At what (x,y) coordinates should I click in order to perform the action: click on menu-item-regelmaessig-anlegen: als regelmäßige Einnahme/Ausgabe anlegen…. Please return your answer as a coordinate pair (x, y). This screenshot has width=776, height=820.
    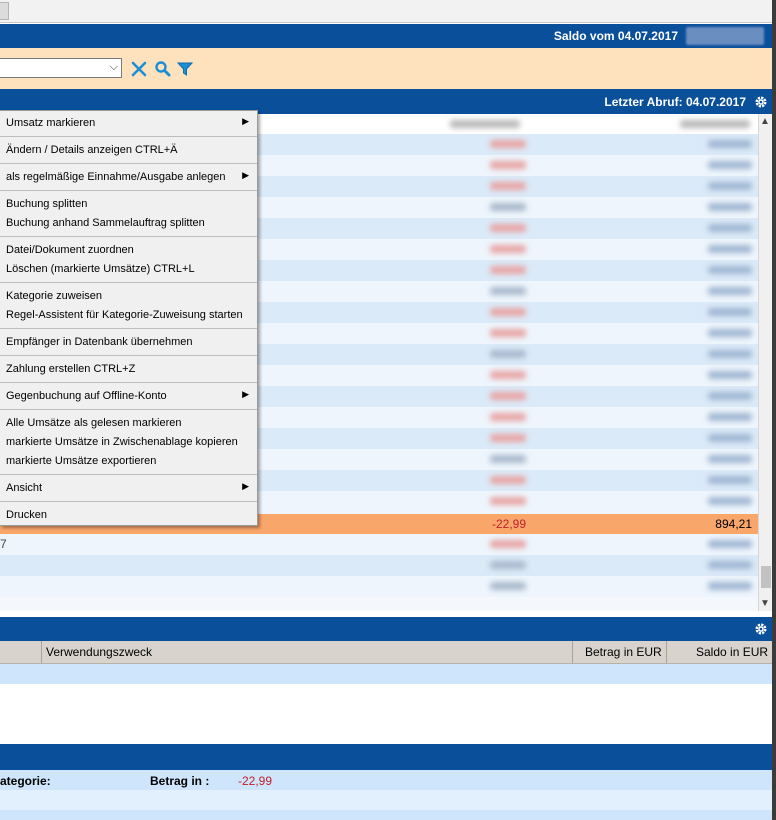
    Looking at the image, I should click on (128, 177).